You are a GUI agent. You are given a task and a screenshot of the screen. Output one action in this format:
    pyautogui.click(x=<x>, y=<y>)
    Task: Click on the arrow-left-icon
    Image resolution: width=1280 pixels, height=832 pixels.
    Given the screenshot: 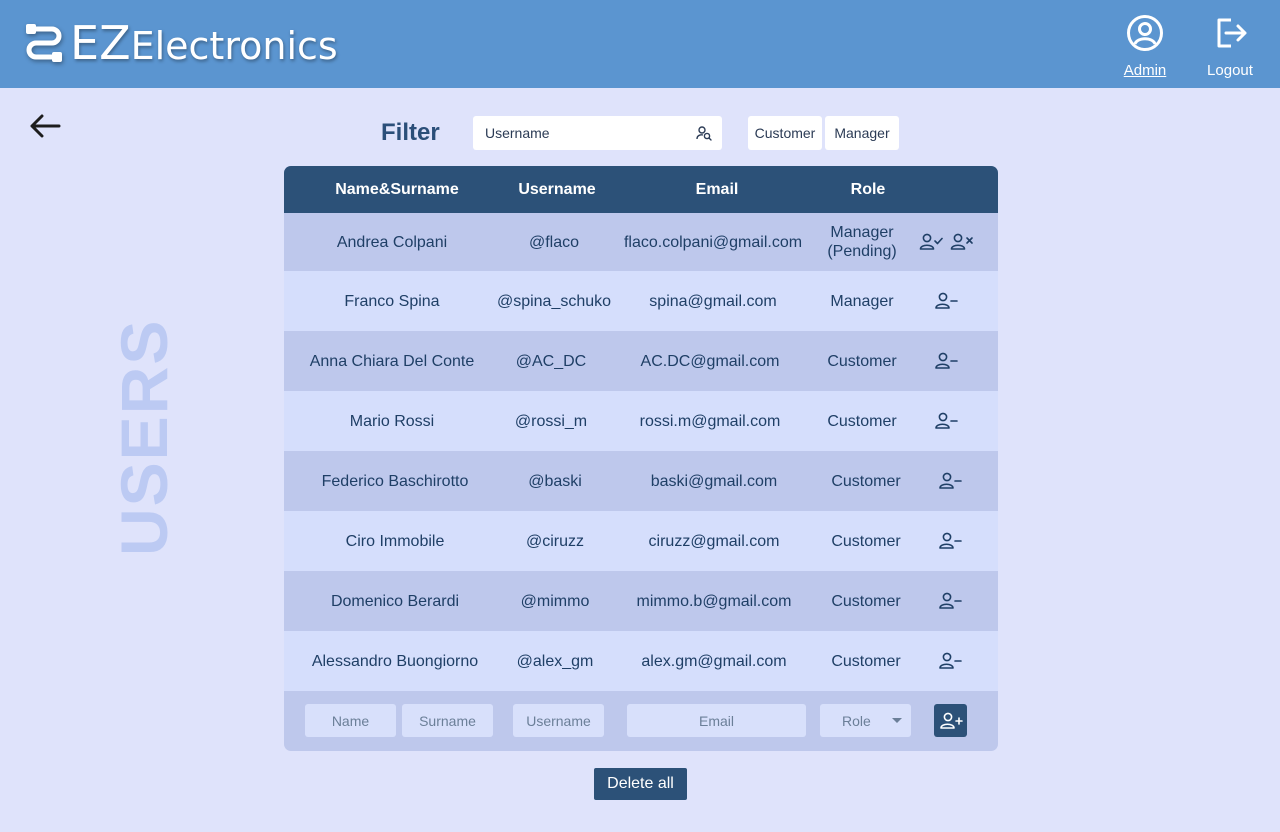 What is the action you would take?
    pyautogui.click(x=45, y=126)
    